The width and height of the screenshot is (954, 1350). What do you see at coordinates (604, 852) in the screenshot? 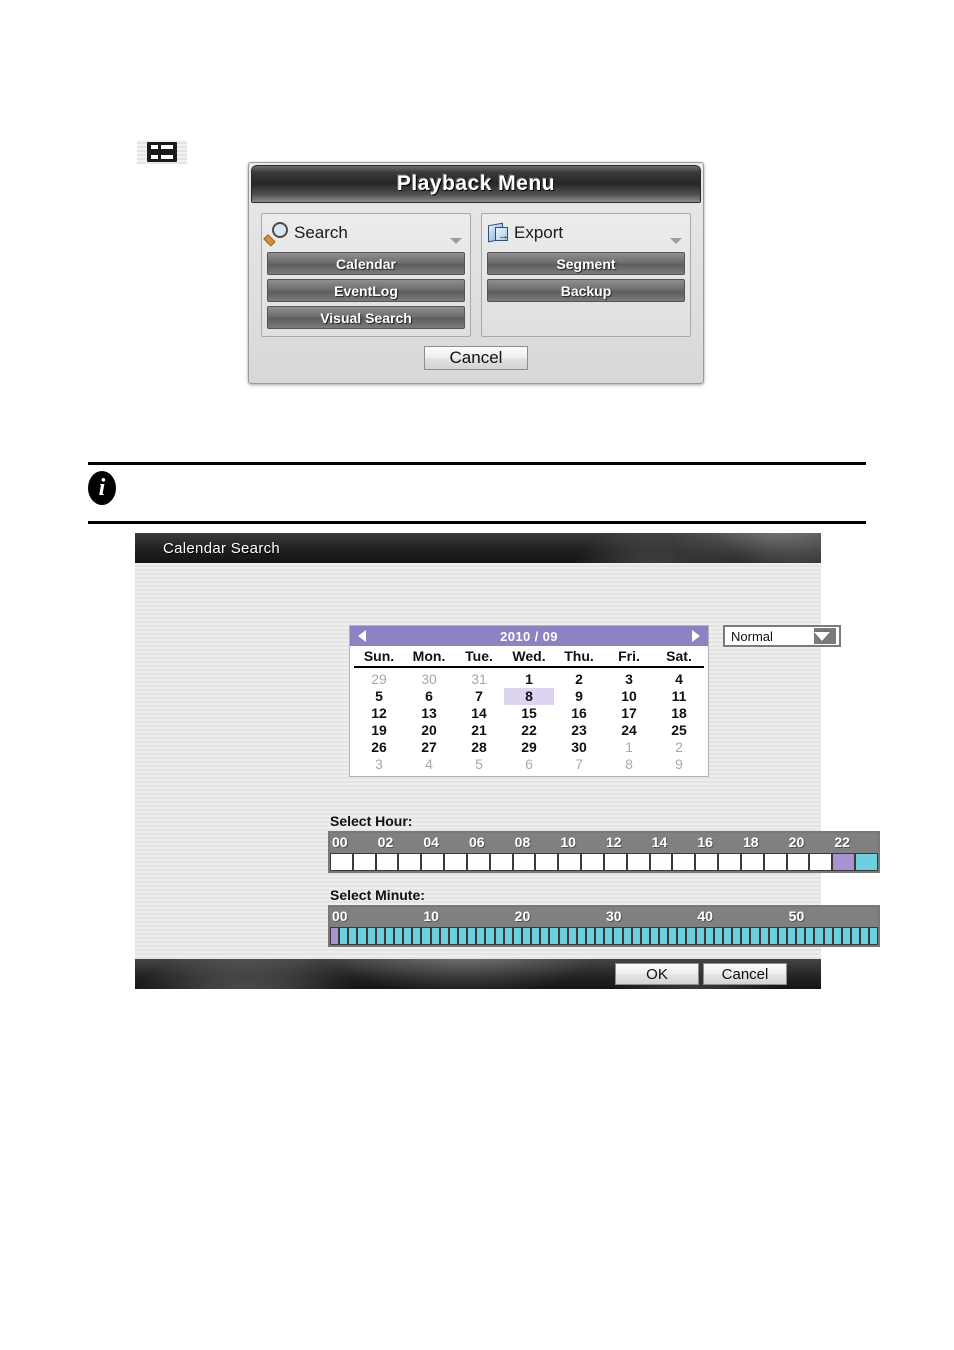
I see `hour-selector-bar: 00 02 04 06 08 10 12 14 16 18 20 22` at bounding box center [604, 852].